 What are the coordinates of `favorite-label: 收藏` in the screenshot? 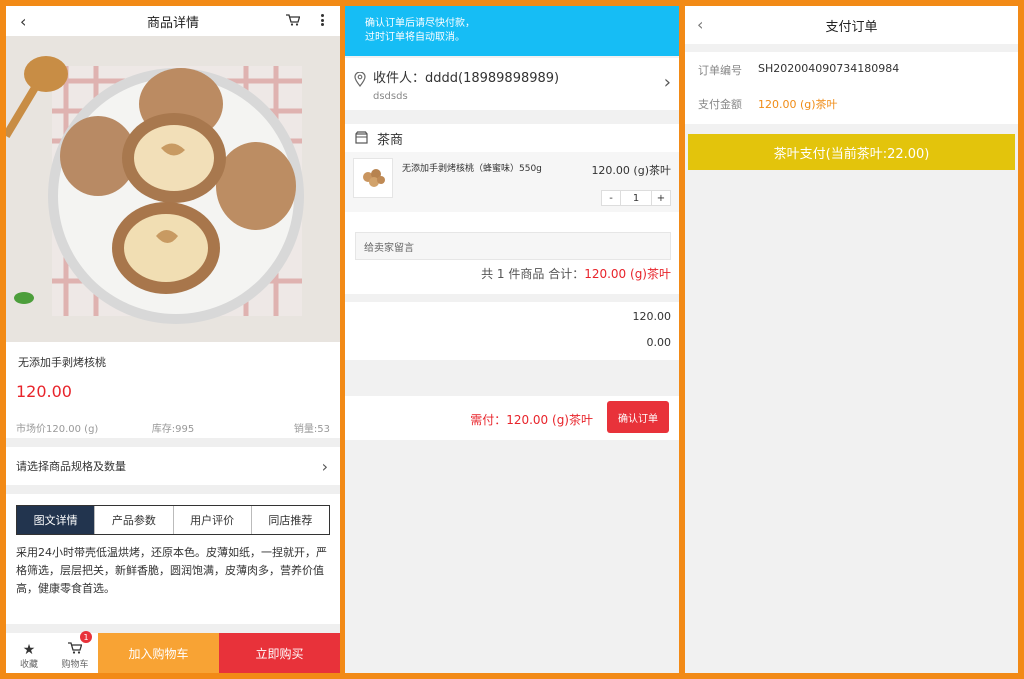 It's located at (28, 665).